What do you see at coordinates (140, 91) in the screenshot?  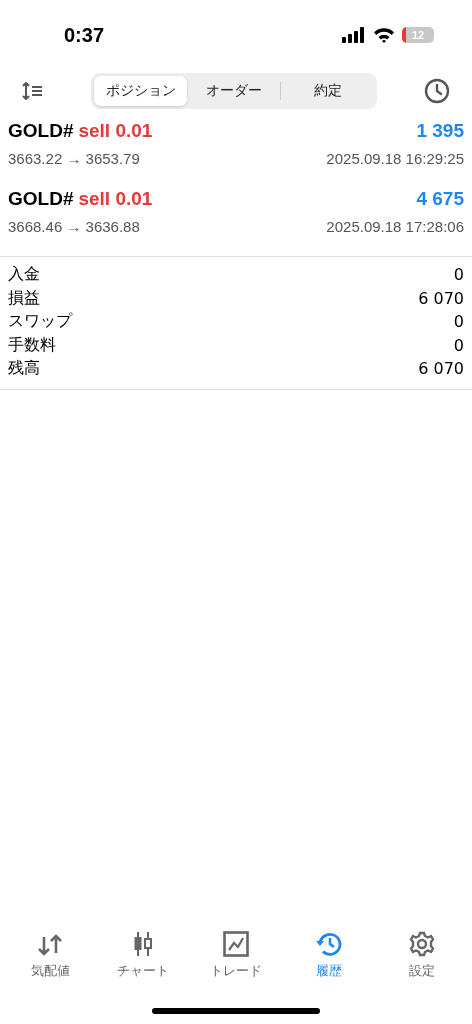 I see `tab: ポジション` at bounding box center [140, 91].